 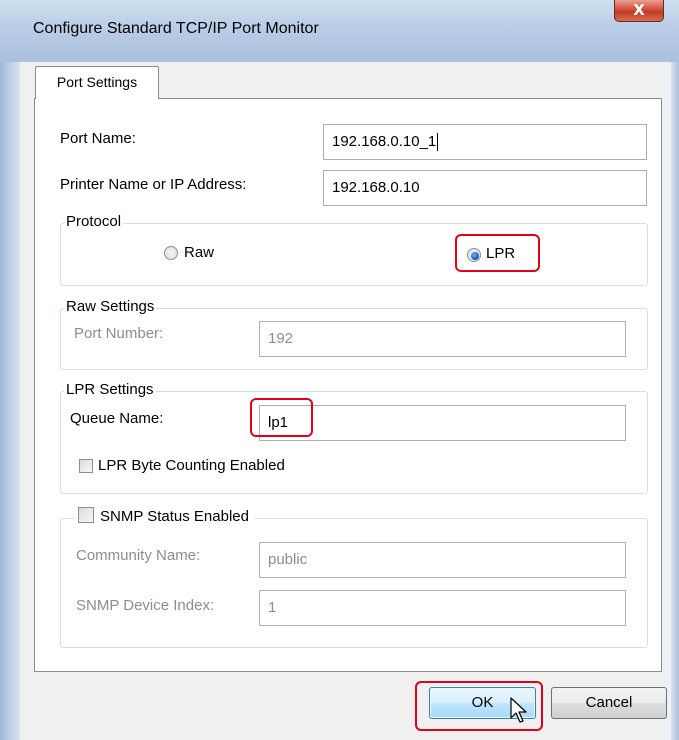 I want to click on lpr-byte-counting-checkbox, so click(x=86, y=466).